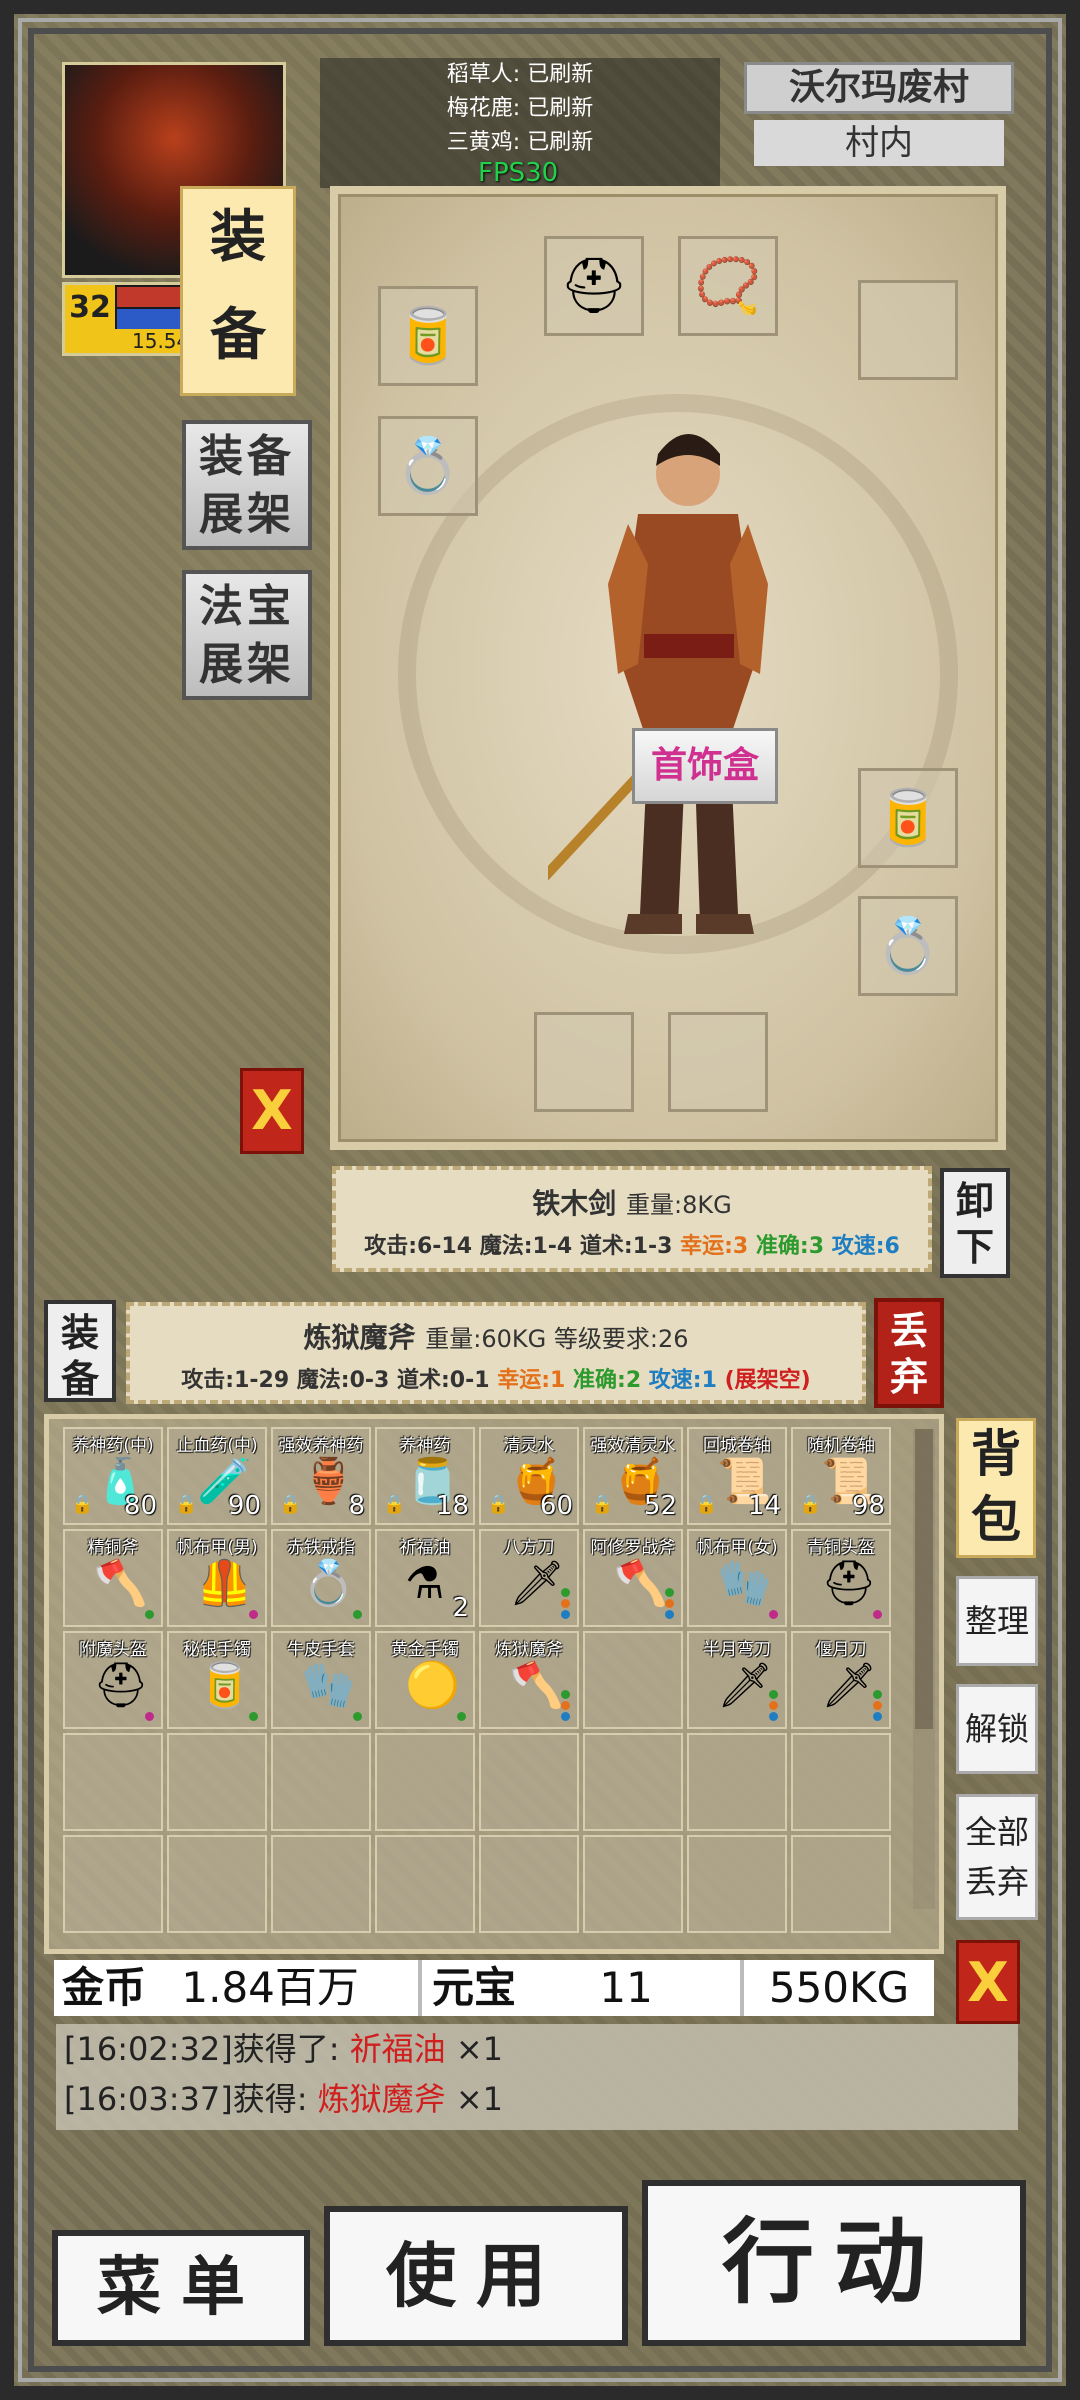  Describe the element at coordinates (529, 1680) in the screenshot. I see `bag-cell: 炼狱魔斧 🪓` at that location.